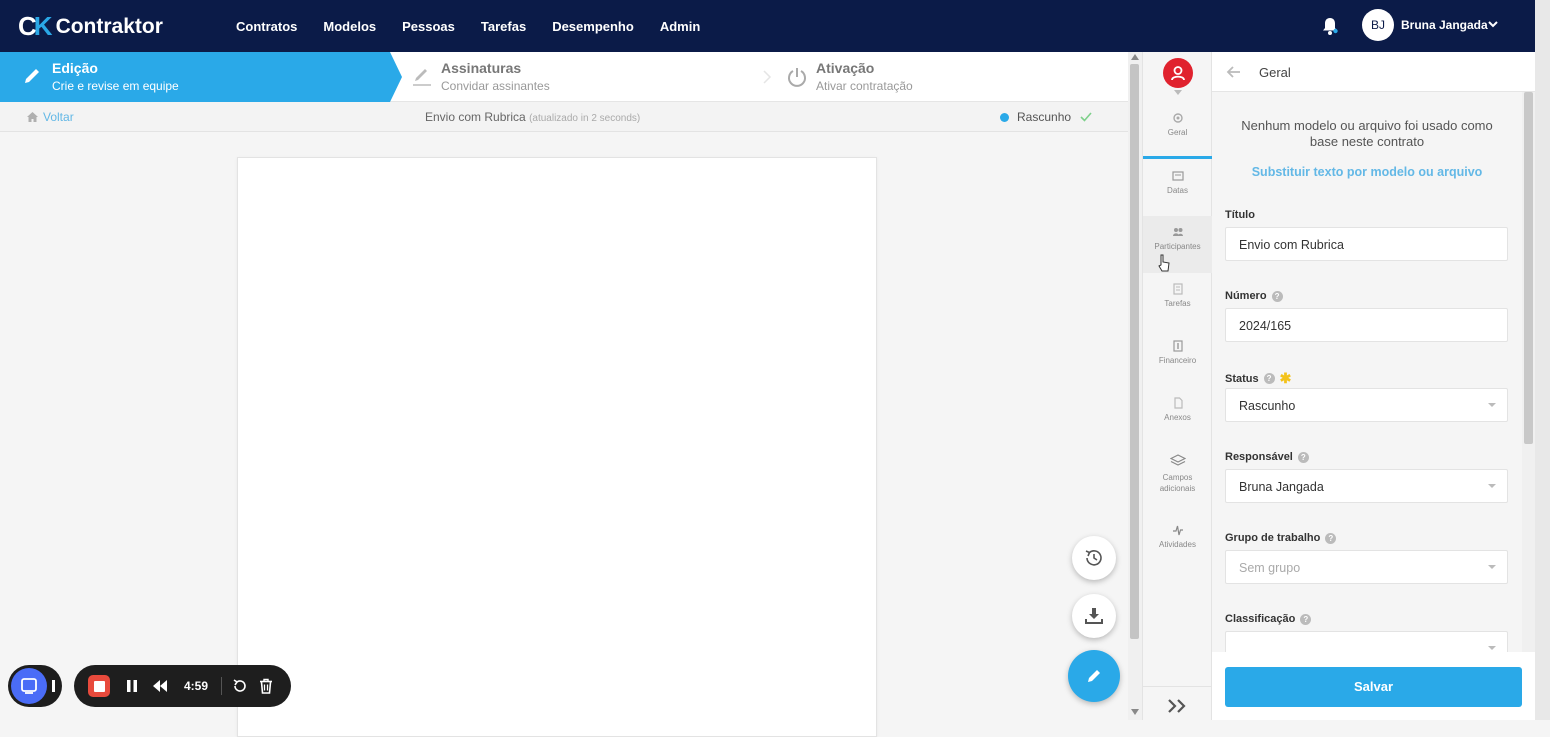  I want to click on history-icon, so click(1093, 558).